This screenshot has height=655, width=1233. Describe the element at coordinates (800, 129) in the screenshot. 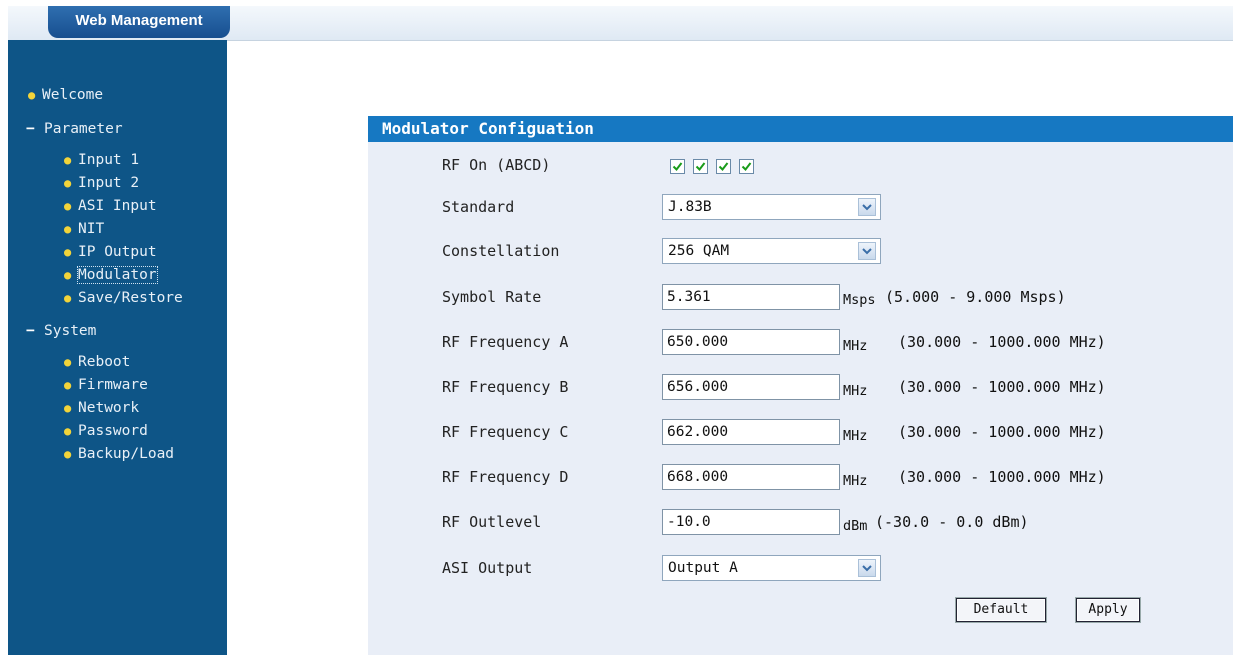

I see `panel-title: Modulator Configuation` at that location.